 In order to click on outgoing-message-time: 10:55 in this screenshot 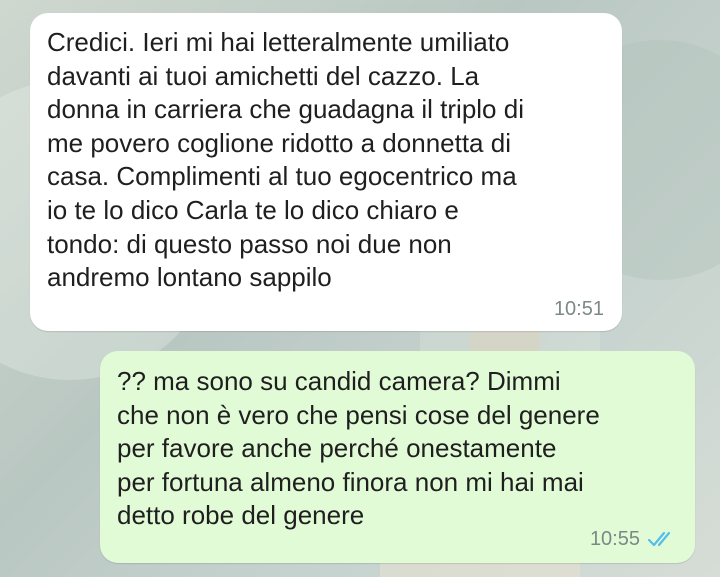, I will do `click(614, 539)`.